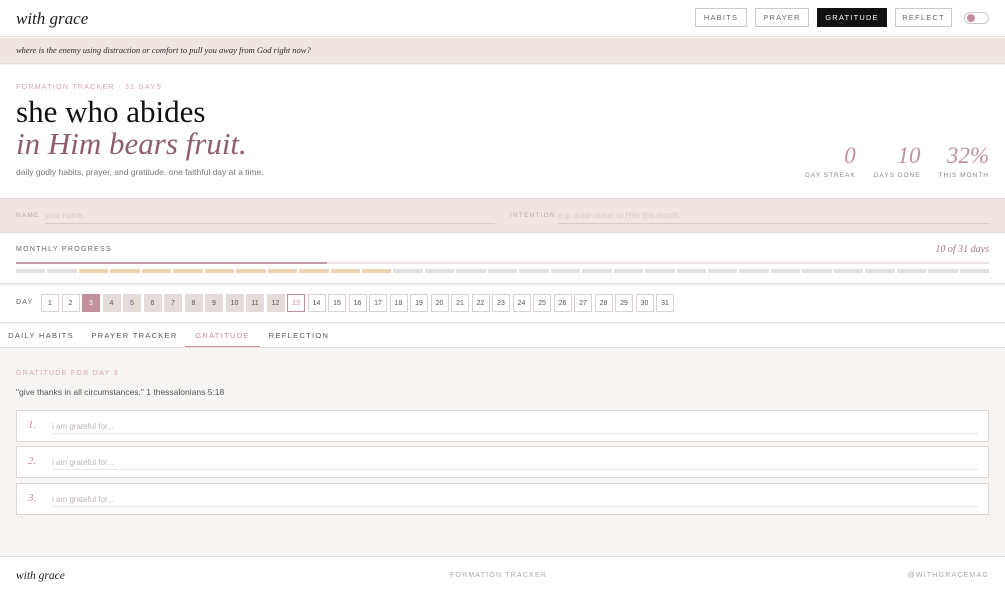 The image size is (1005, 591). I want to click on day-button-5: 5, so click(132, 303).